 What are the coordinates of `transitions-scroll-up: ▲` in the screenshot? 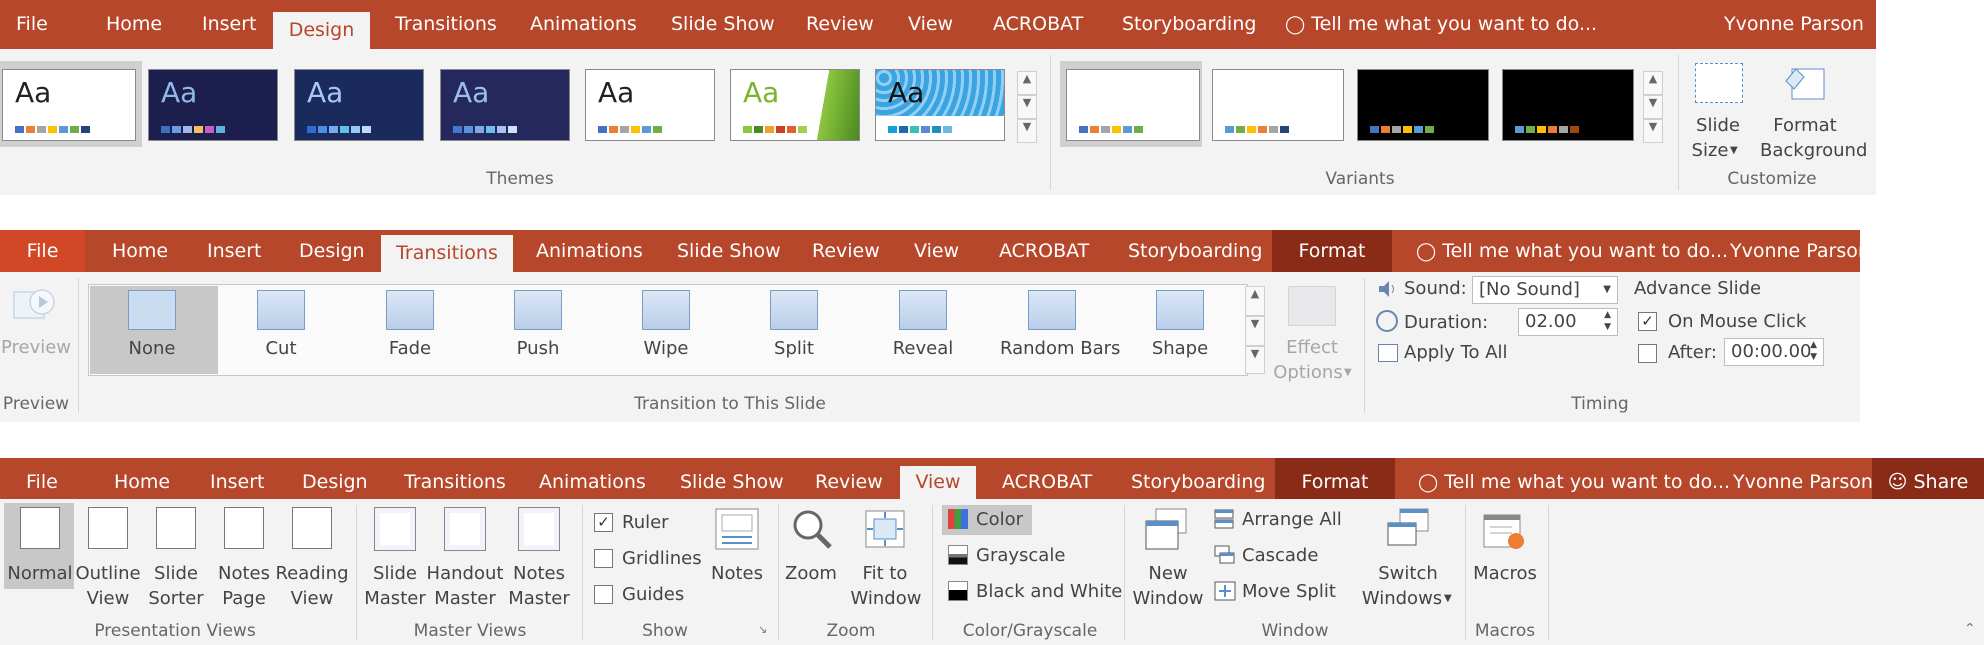 It's located at (1255, 301).